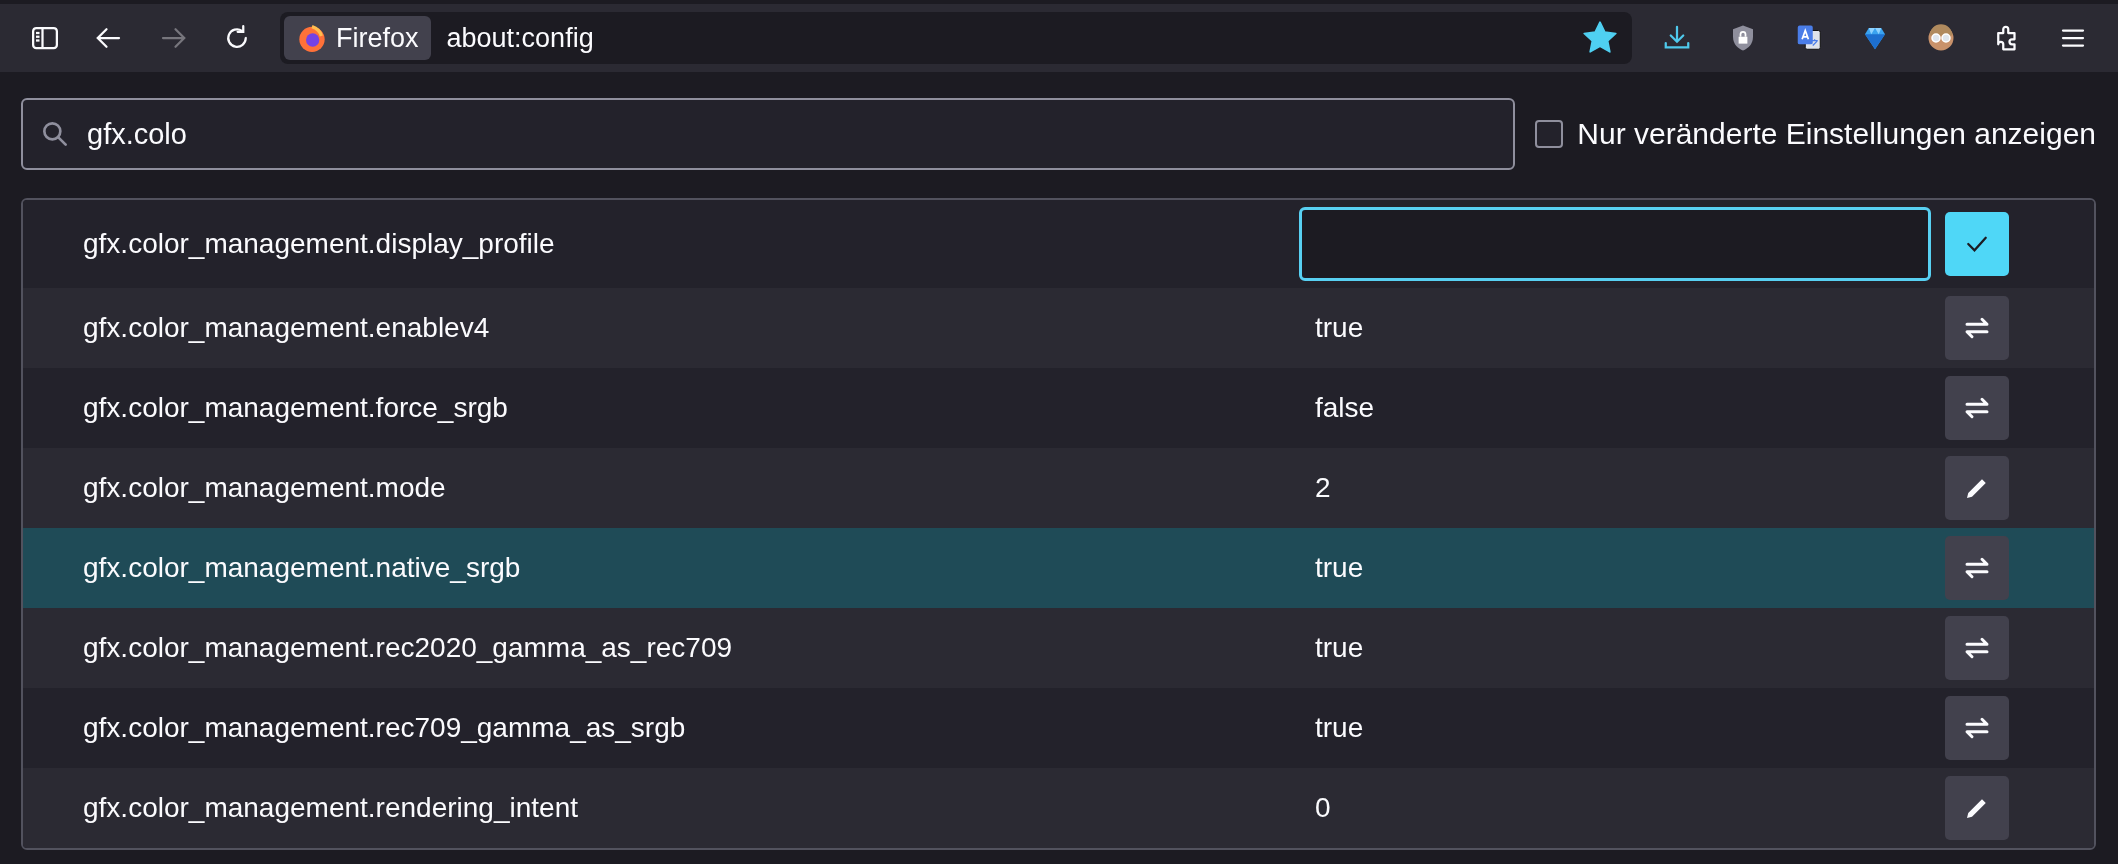 The height and width of the screenshot is (864, 2118). Describe the element at coordinates (520, 38) in the screenshot. I see `url-text: about:config` at that location.